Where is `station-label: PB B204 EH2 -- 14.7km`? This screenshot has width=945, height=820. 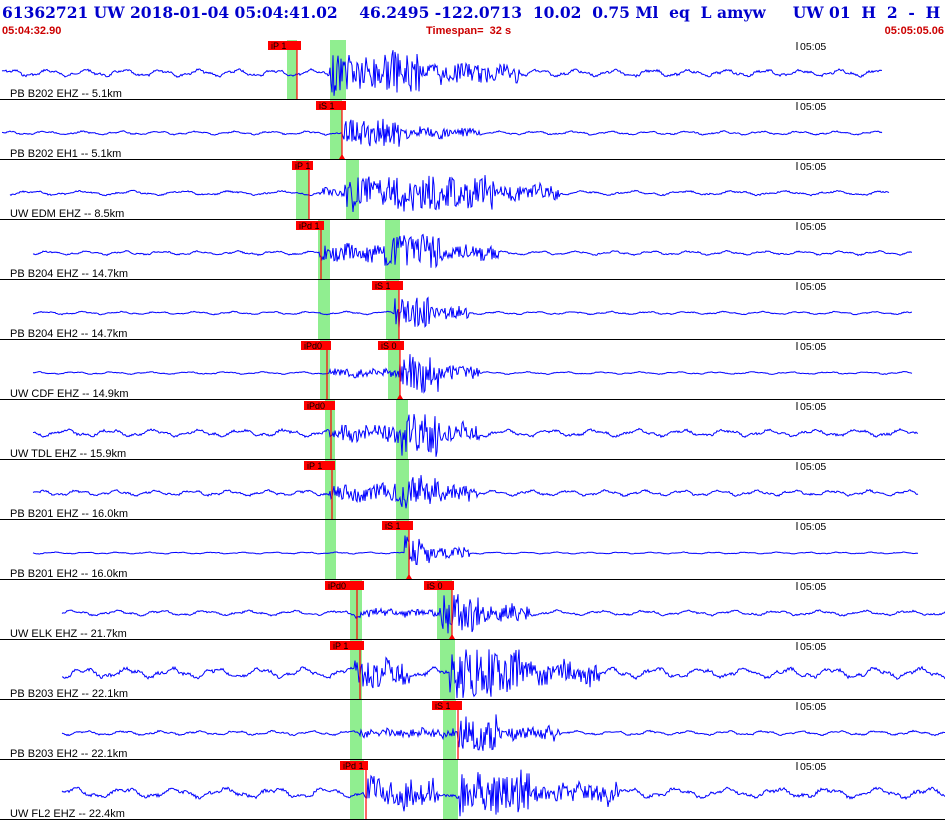 station-label: PB B204 EH2 -- 14.7km is located at coordinates (68, 334).